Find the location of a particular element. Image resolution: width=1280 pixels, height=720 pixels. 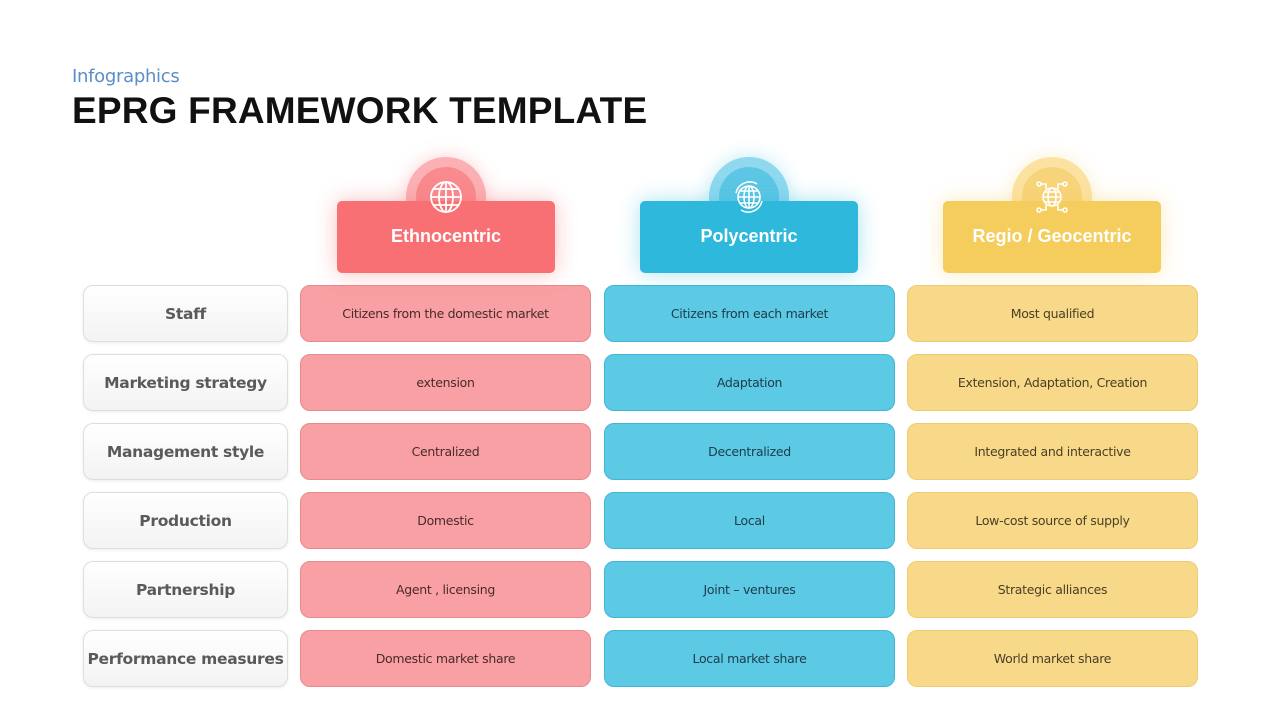

cell-polycentric-management-style: Decentralized is located at coordinates (749, 451).